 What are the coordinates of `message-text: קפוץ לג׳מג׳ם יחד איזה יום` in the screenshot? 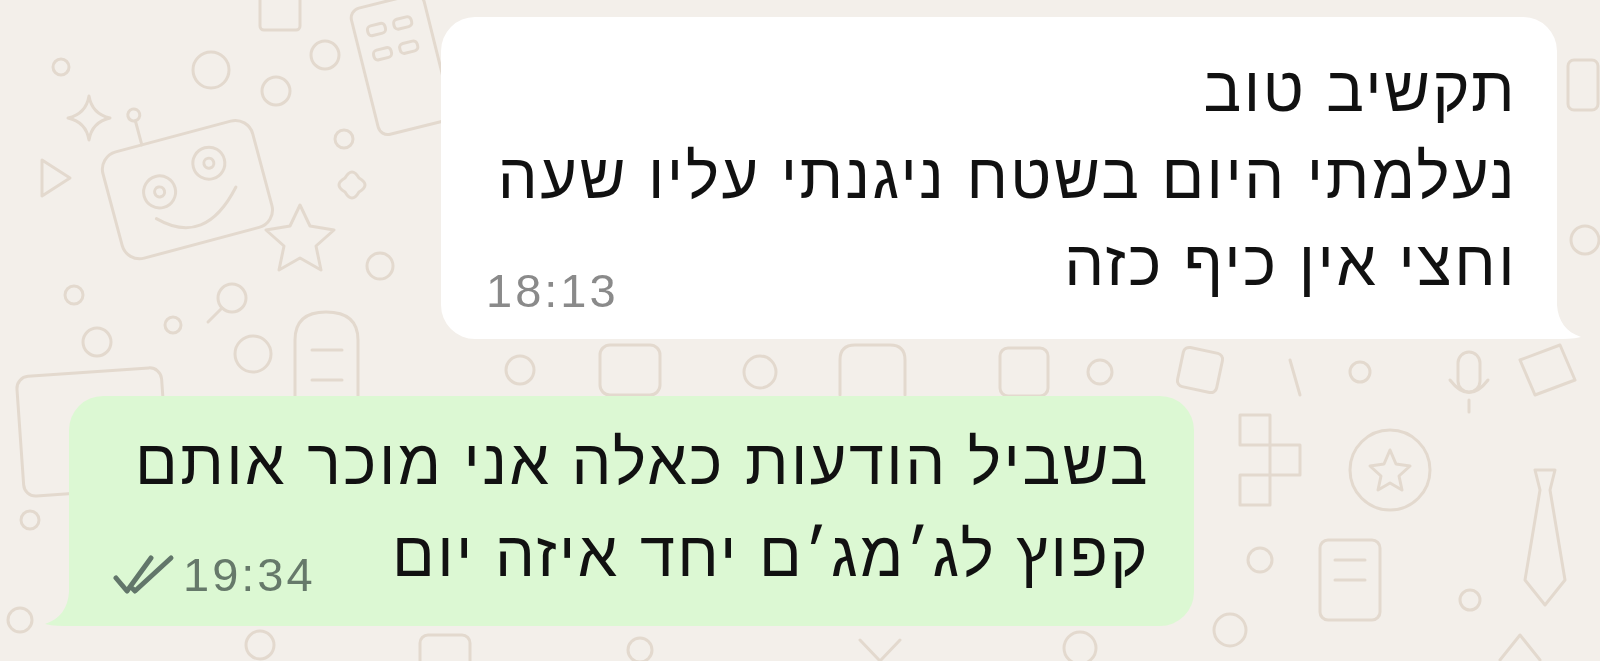 It's located at (771, 554).